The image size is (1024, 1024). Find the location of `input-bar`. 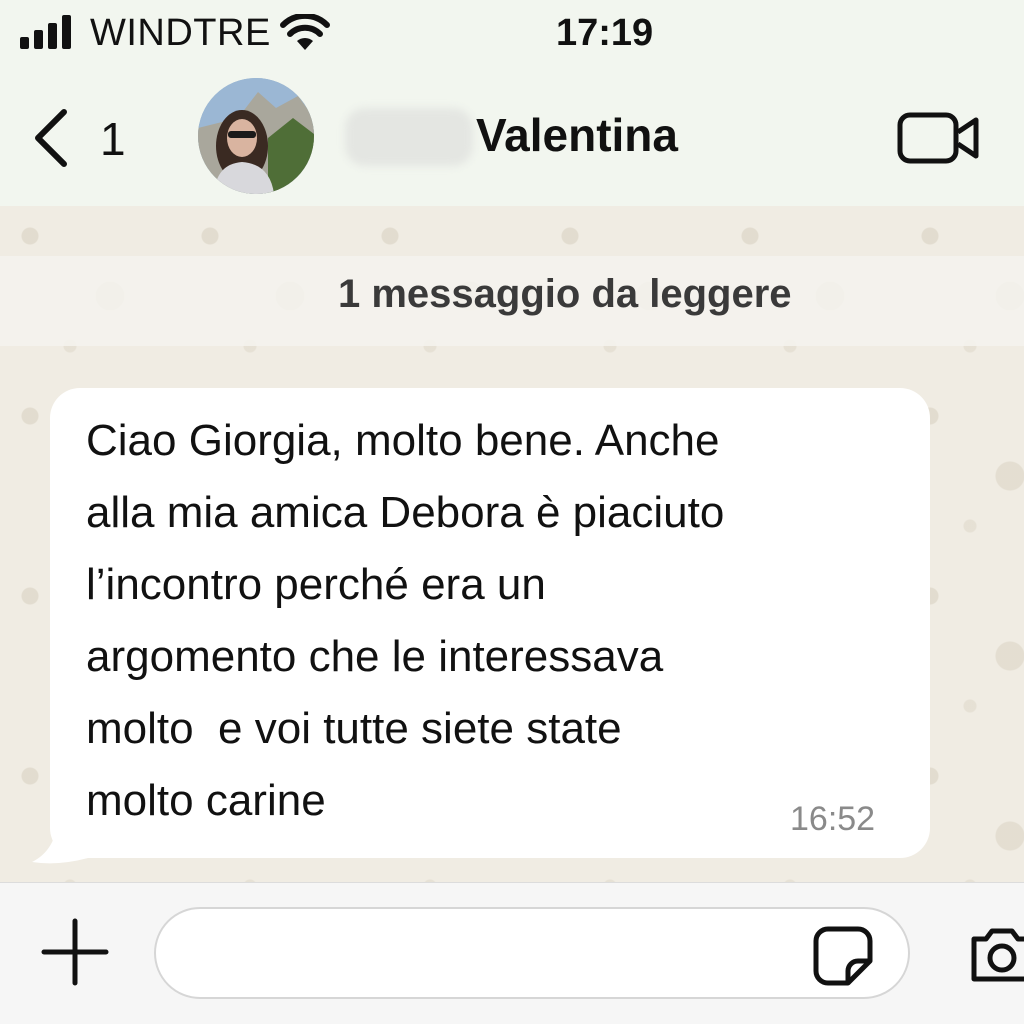

input-bar is located at coordinates (512, 953).